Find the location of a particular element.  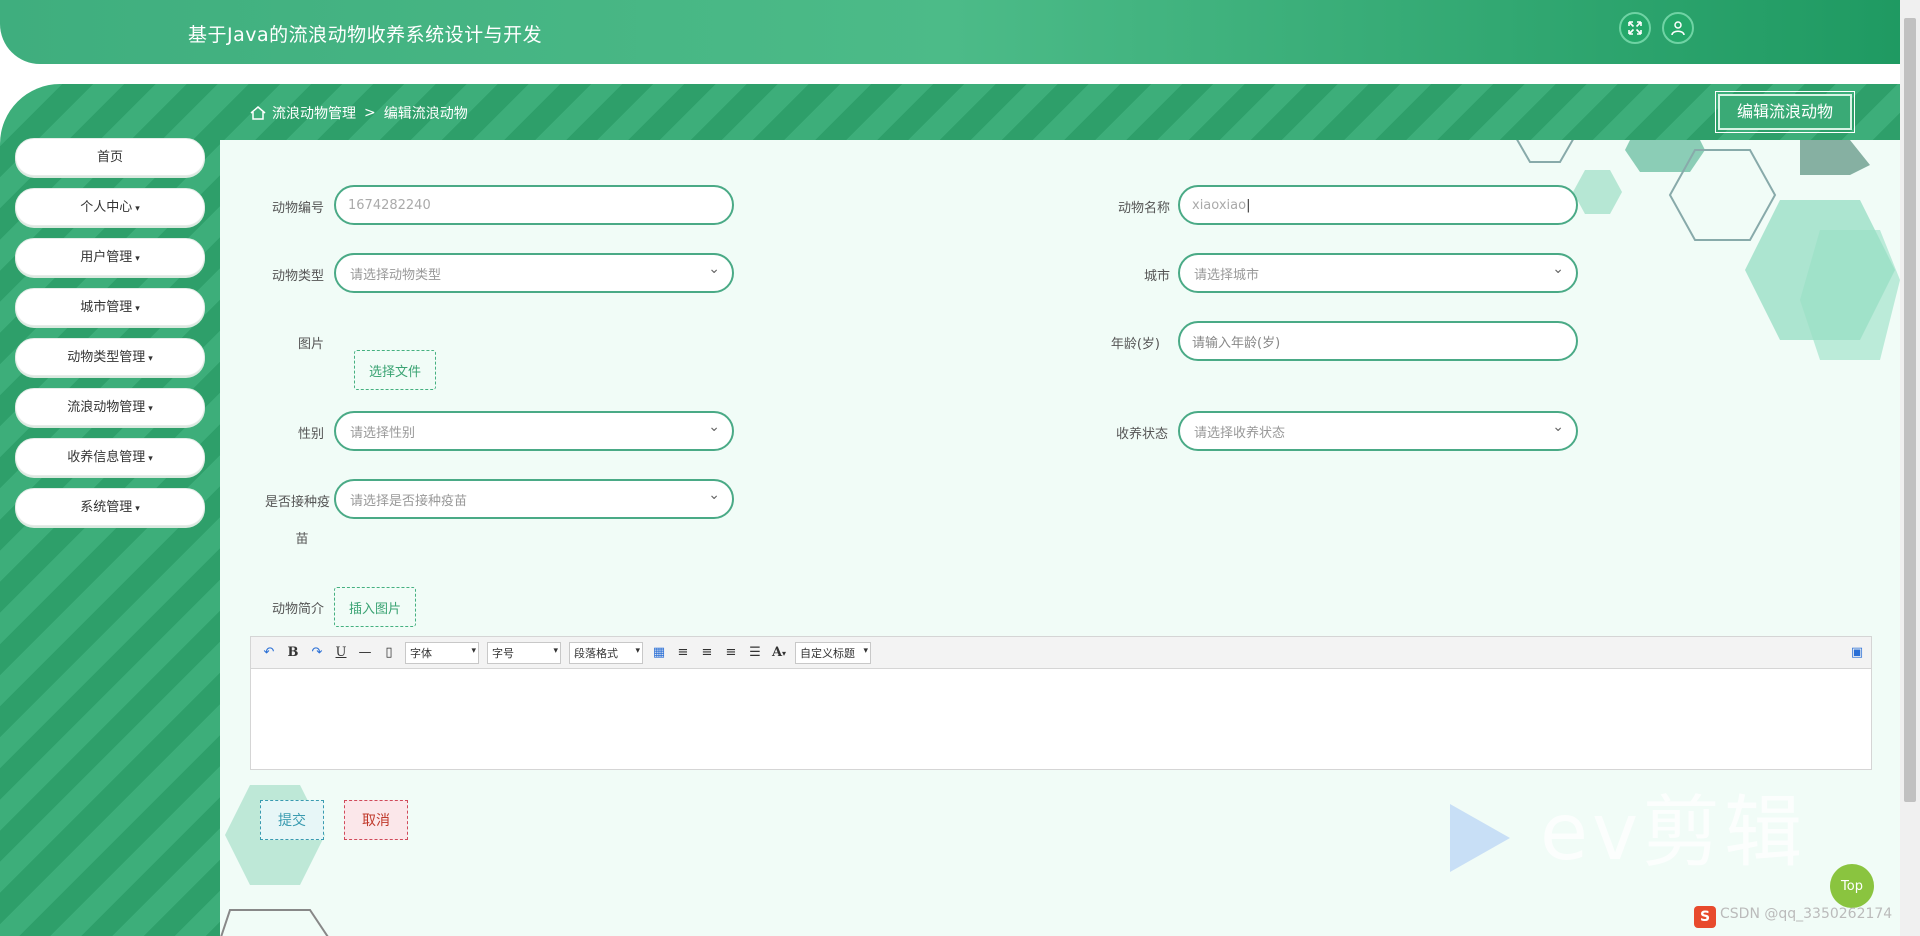

gender-label: 性别 is located at coordinates (310, 434).